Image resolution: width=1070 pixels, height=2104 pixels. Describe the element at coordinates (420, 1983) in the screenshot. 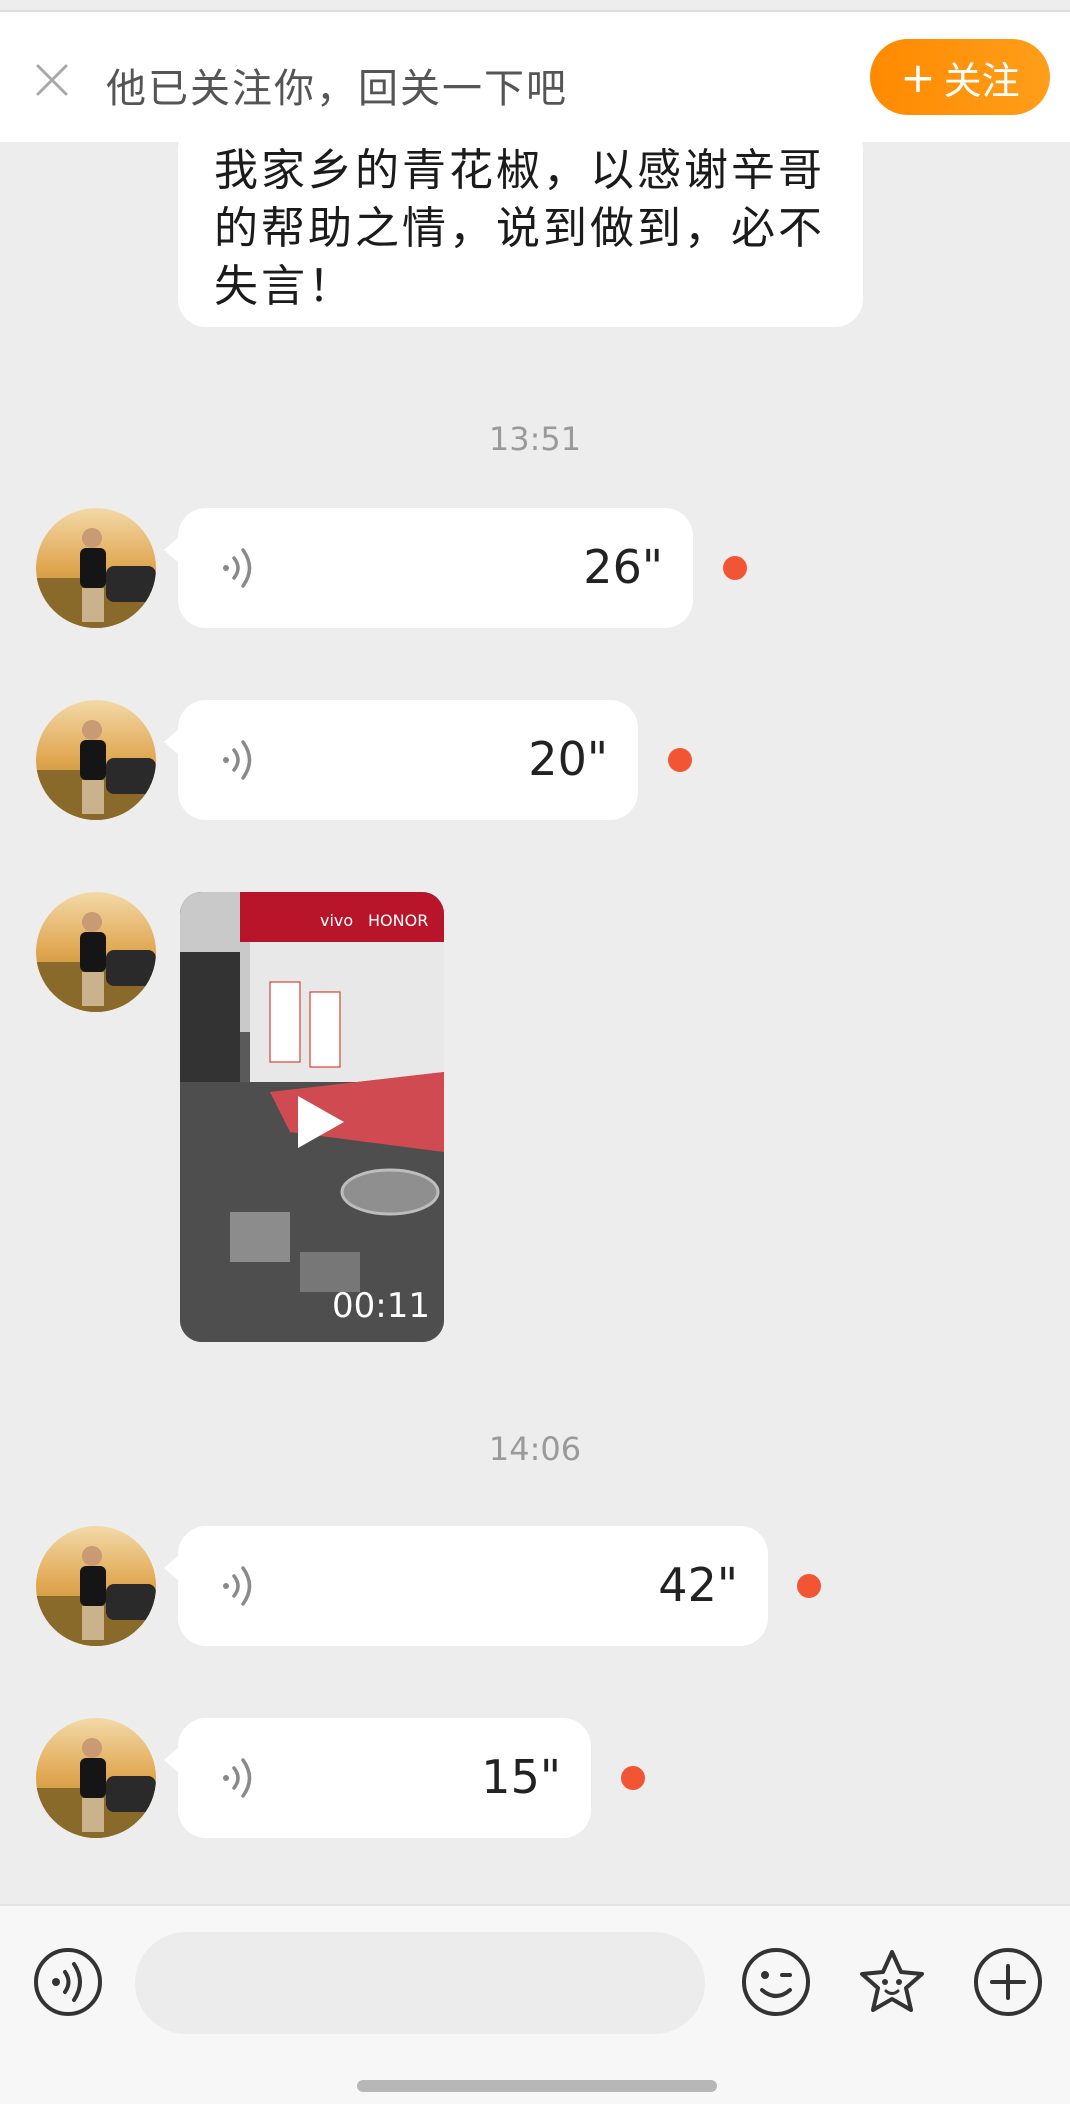

I see `message-input` at that location.